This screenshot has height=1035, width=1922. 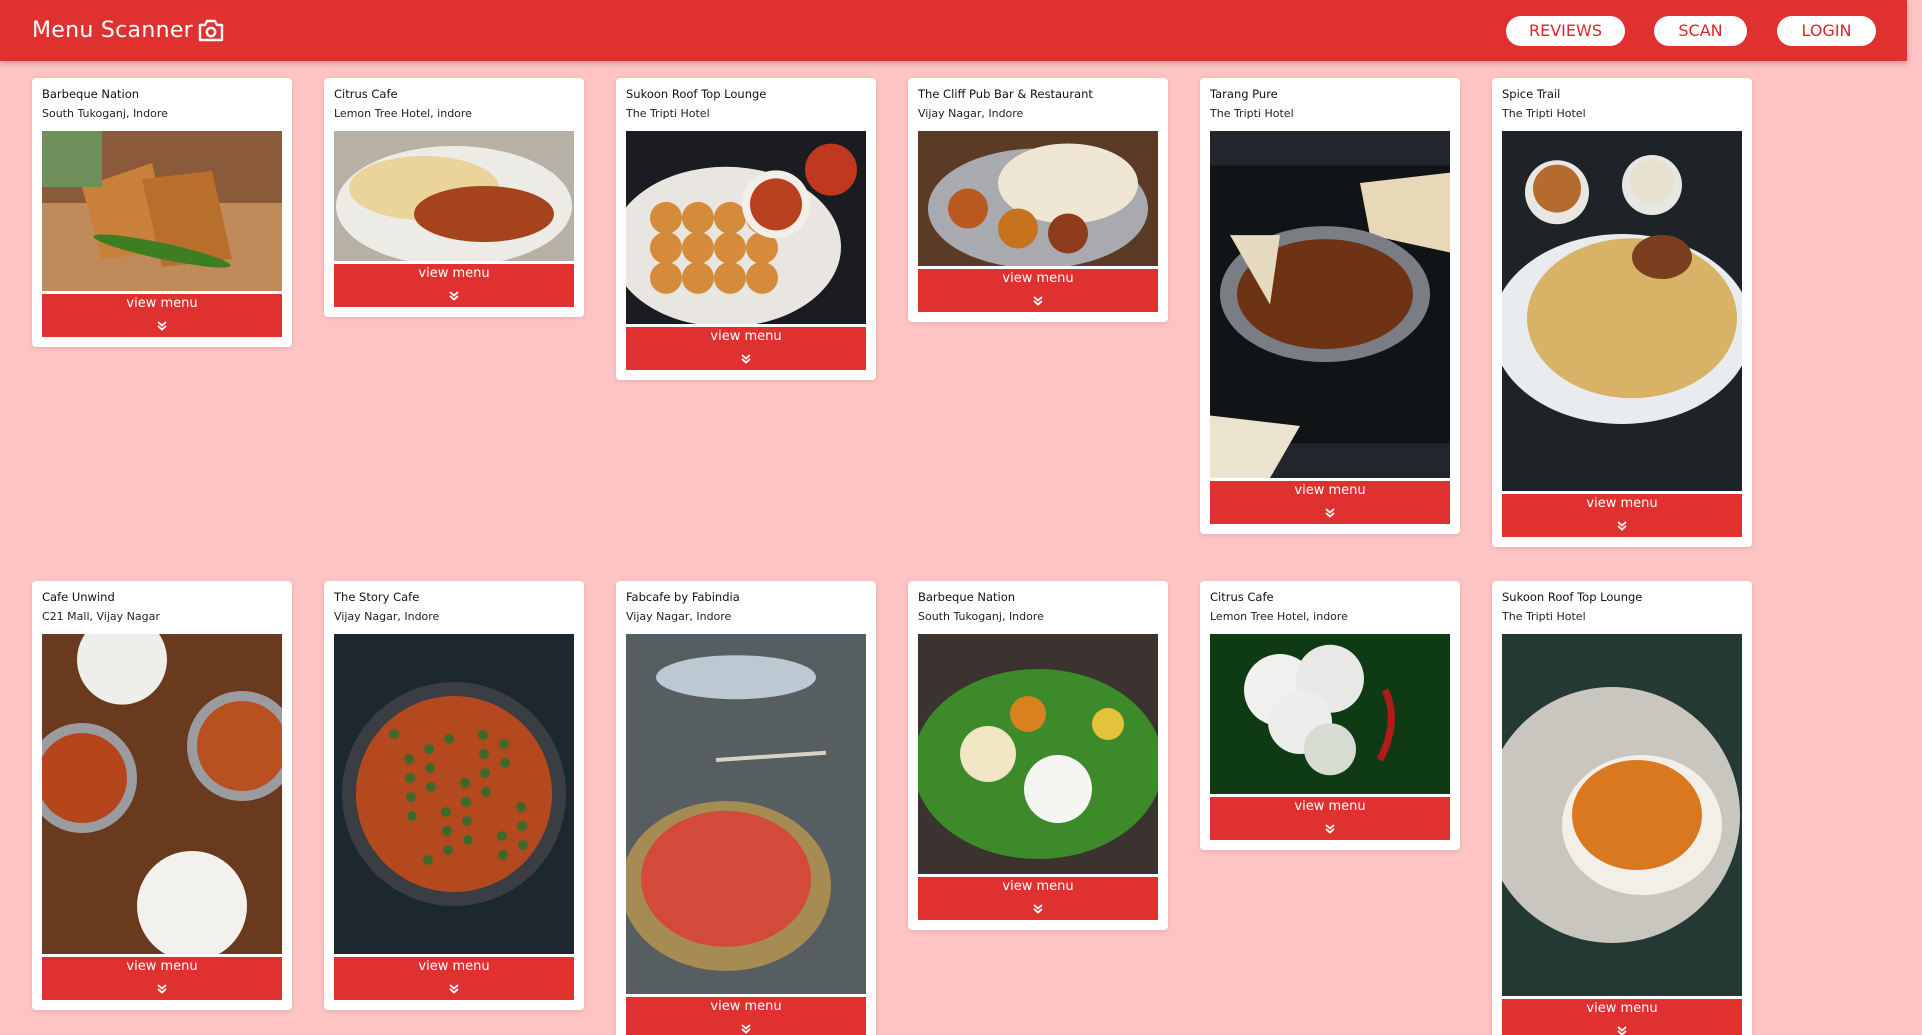 I want to click on navbar: Menu Scanner REVIEWS SCAN LOGIN, so click(x=953, y=30).